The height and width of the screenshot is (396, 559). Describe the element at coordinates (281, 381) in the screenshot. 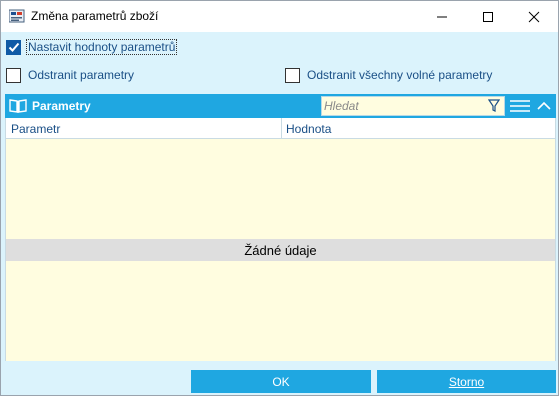

I see `ok-button: OK` at that location.